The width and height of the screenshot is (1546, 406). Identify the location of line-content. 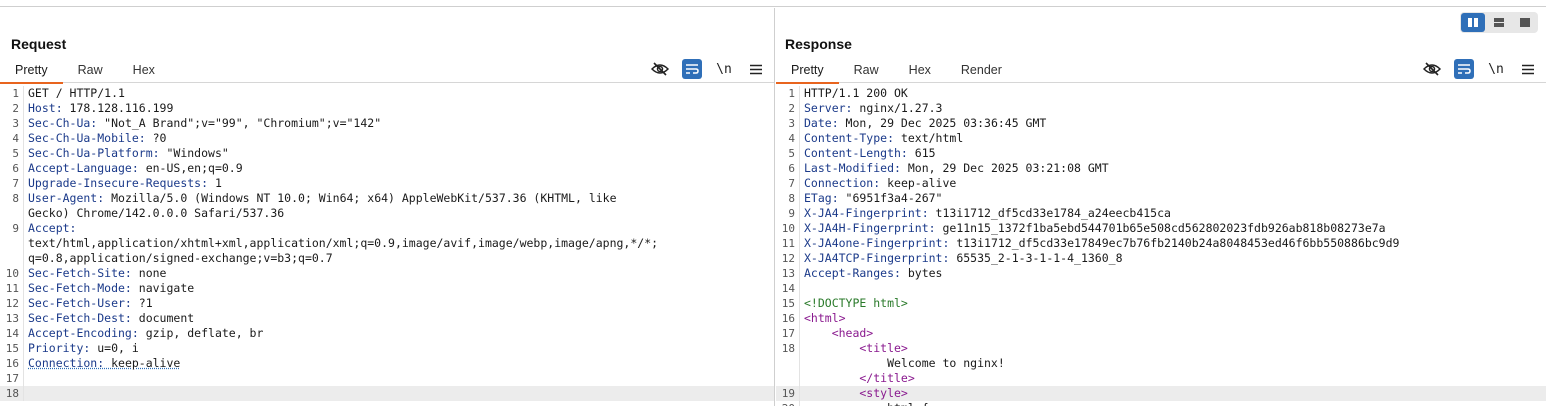
(802, 288).